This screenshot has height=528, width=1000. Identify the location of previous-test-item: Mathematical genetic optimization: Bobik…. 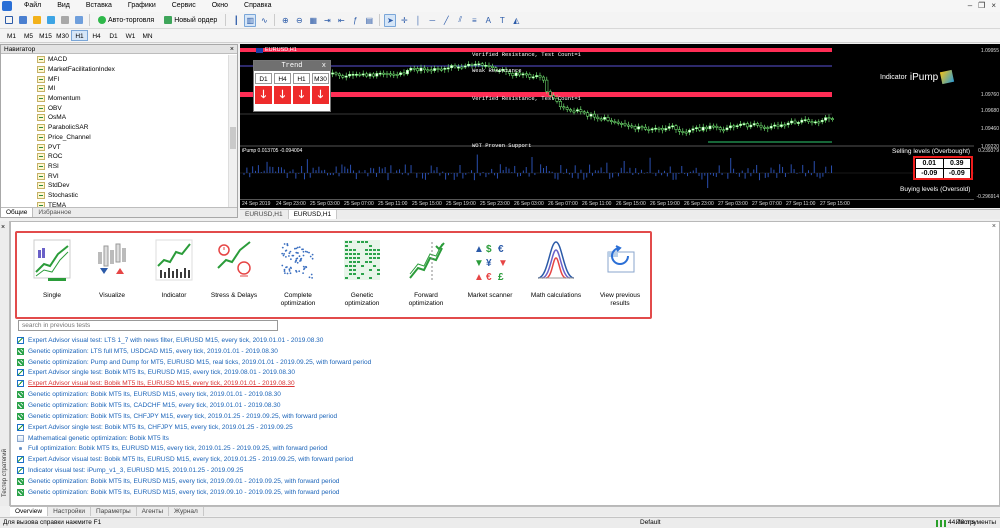
(317, 438).